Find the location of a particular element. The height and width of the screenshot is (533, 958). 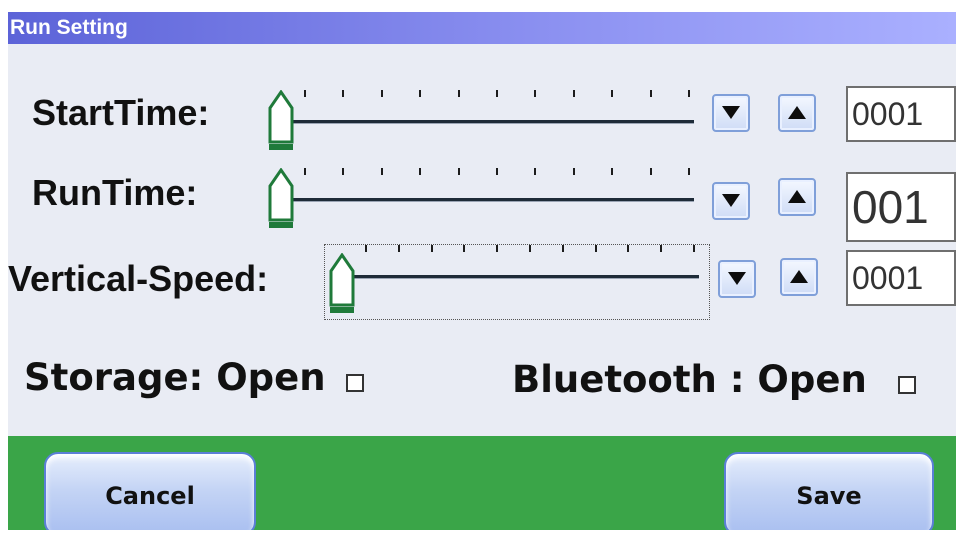

runtime-increase-button is located at coordinates (797, 197).